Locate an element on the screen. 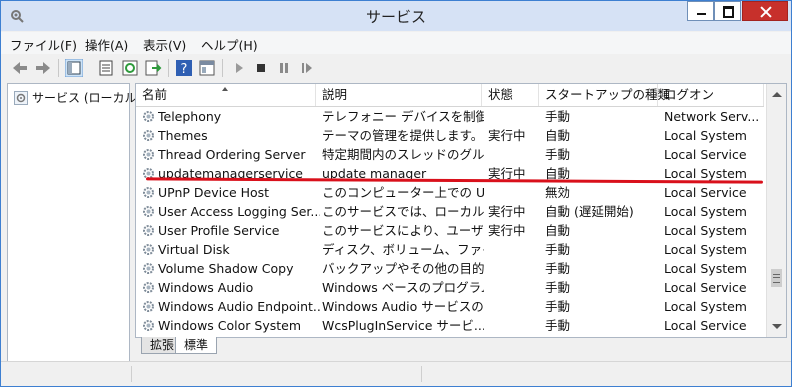 Image resolution: width=792 pixels, height=387 pixels. tab-standard: 標準 is located at coordinates (196, 345).